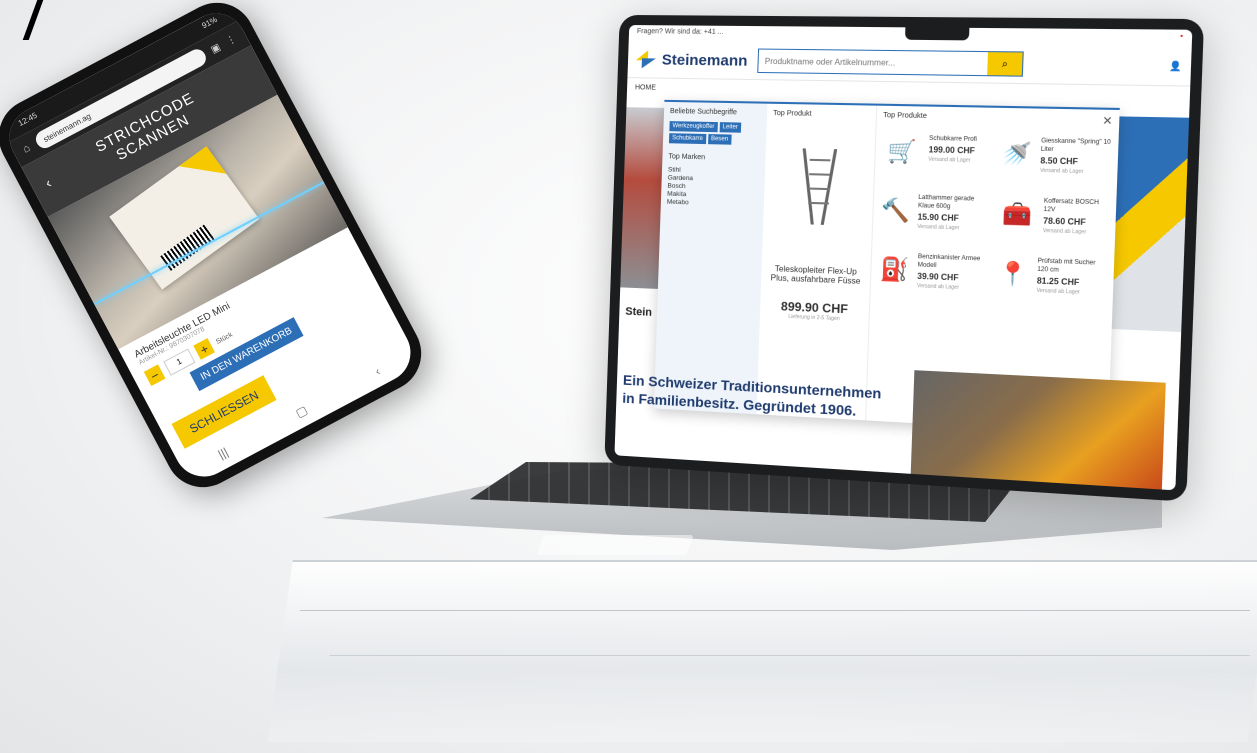 The image size is (1257, 753). Describe the element at coordinates (895, 211) in the screenshot. I see `hammer-icon: 🔨` at that location.